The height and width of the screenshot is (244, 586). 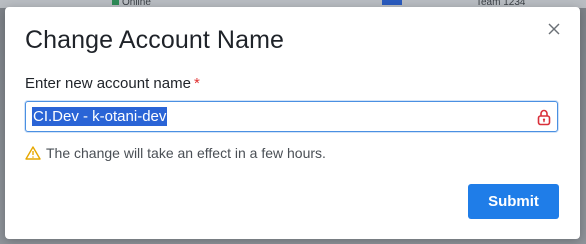 I want to click on close-icon, so click(x=554, y=29).